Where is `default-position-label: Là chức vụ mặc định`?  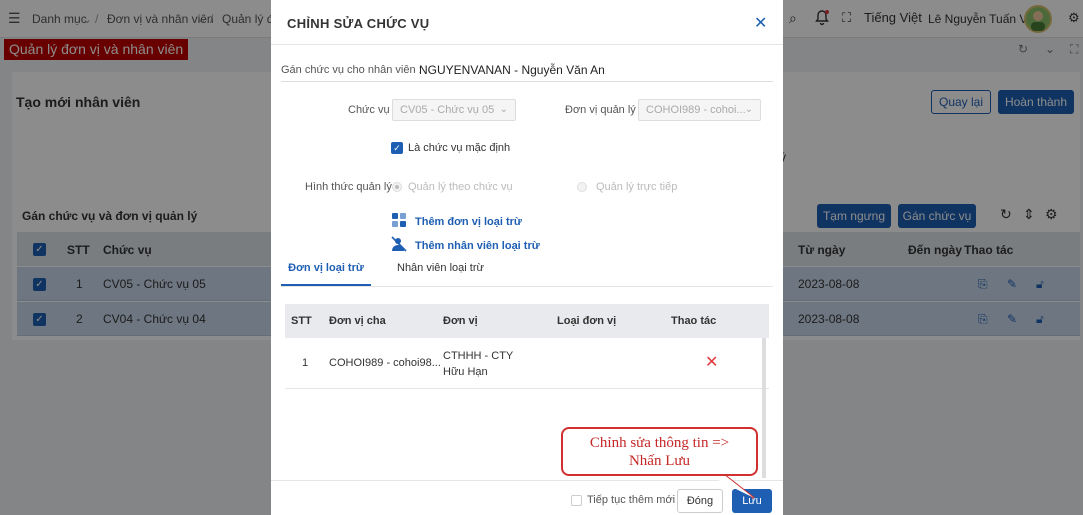
default-position-label: Là chức vụ mặc định is located at coordinates (459, 148).